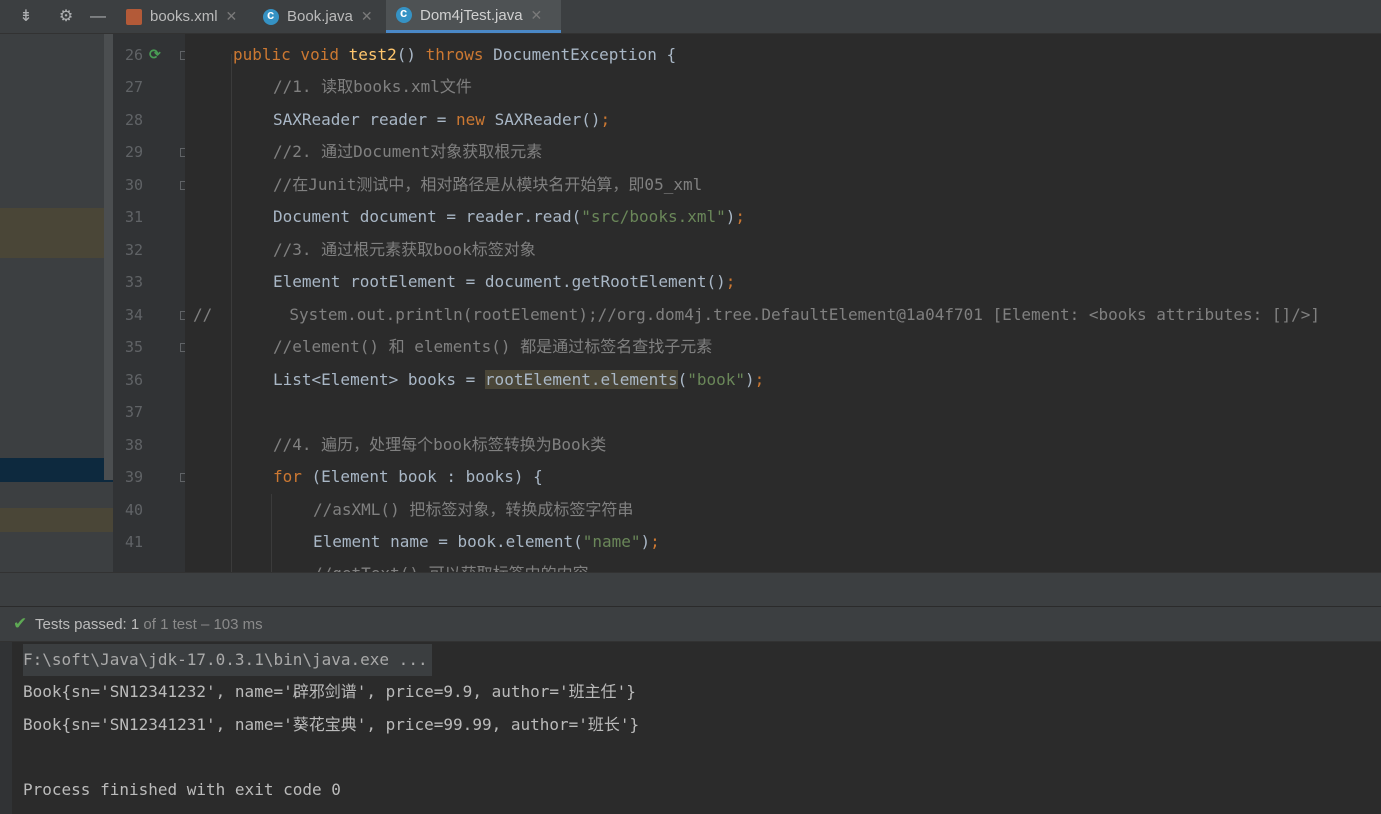 The width and height of the screenshot is (1381, 814). What do you see at coordinates (134, 16) in the screenshot?
I see `xml-file-icon` at bounding box center [134, 16].